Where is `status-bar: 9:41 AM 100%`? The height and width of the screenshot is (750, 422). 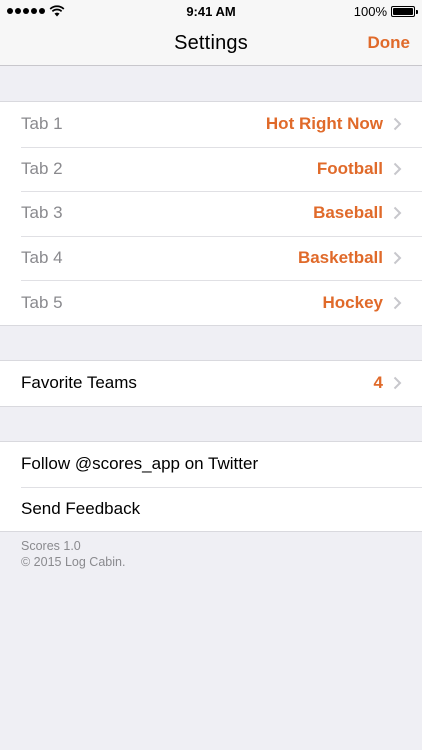 status-bar: 9:41 AM 100% is located at coordinates (211, 11).